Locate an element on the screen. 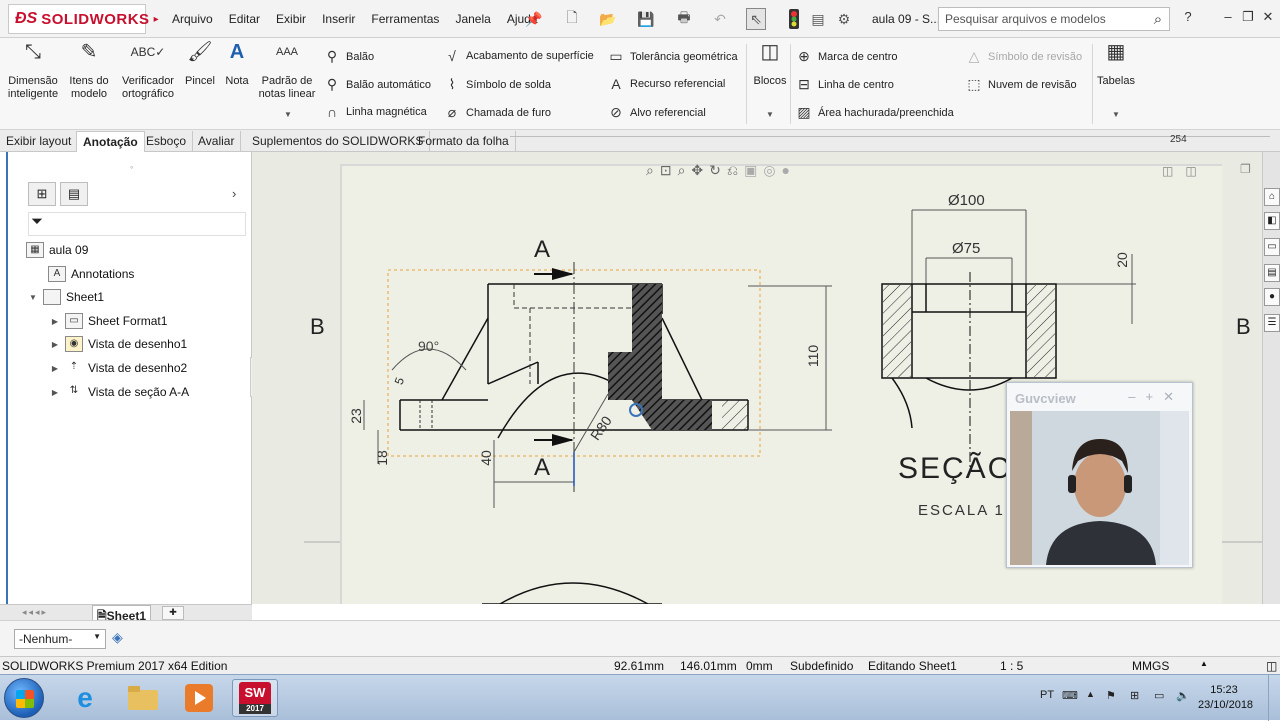  display-icon: ▭ is located at coordinates (1159, 695).